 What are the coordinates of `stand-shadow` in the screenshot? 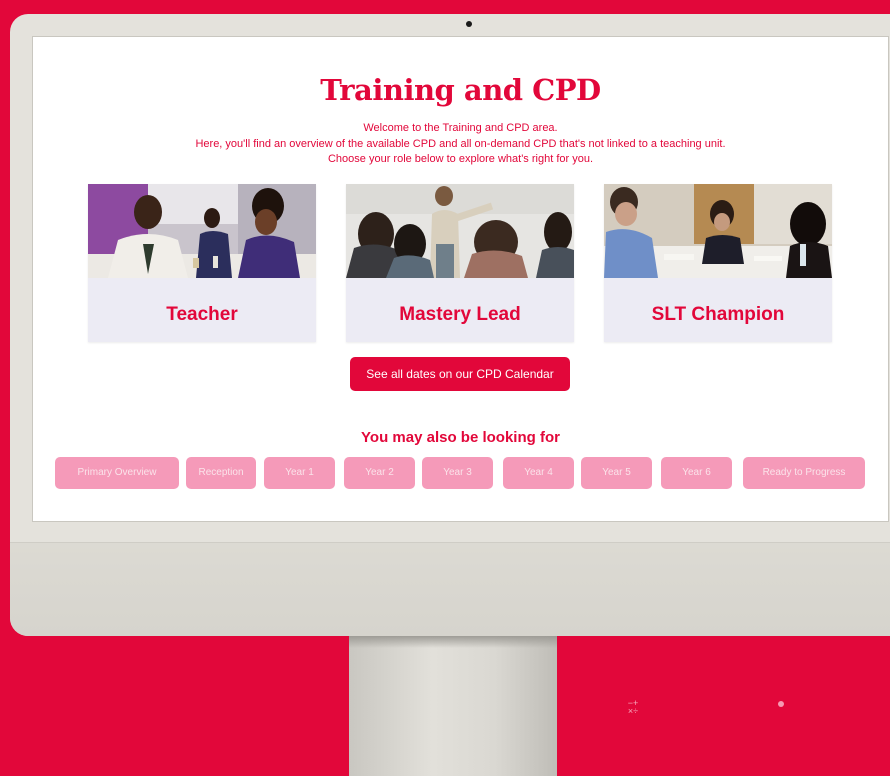 It's located at (453, 642).